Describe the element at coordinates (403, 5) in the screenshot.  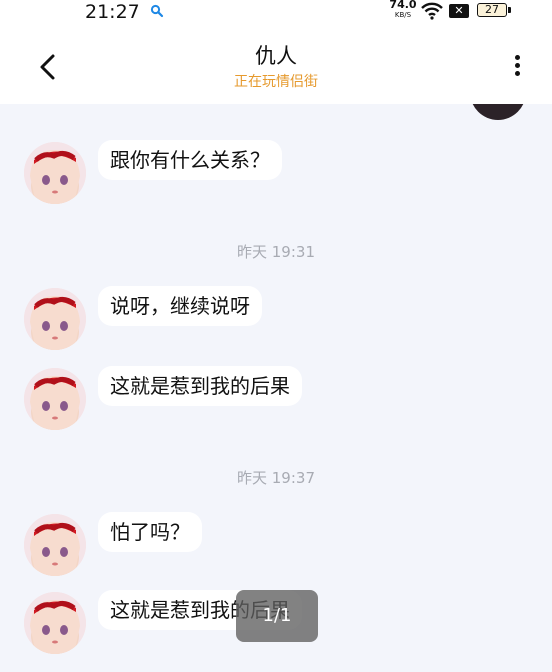
I see `network-speed-value: 74.0` at that location.